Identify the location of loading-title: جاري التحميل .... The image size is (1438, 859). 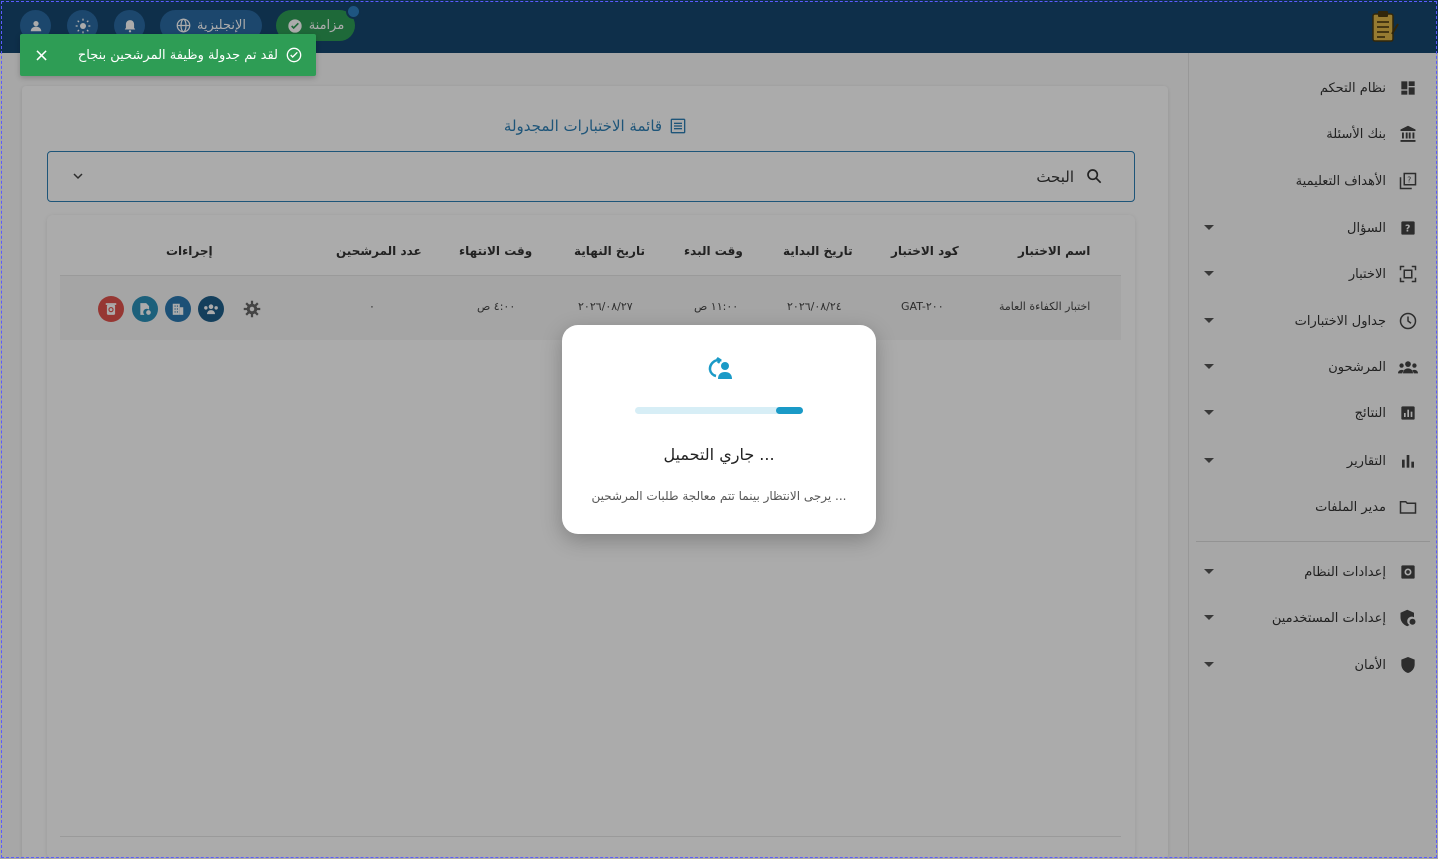
(719, 454).